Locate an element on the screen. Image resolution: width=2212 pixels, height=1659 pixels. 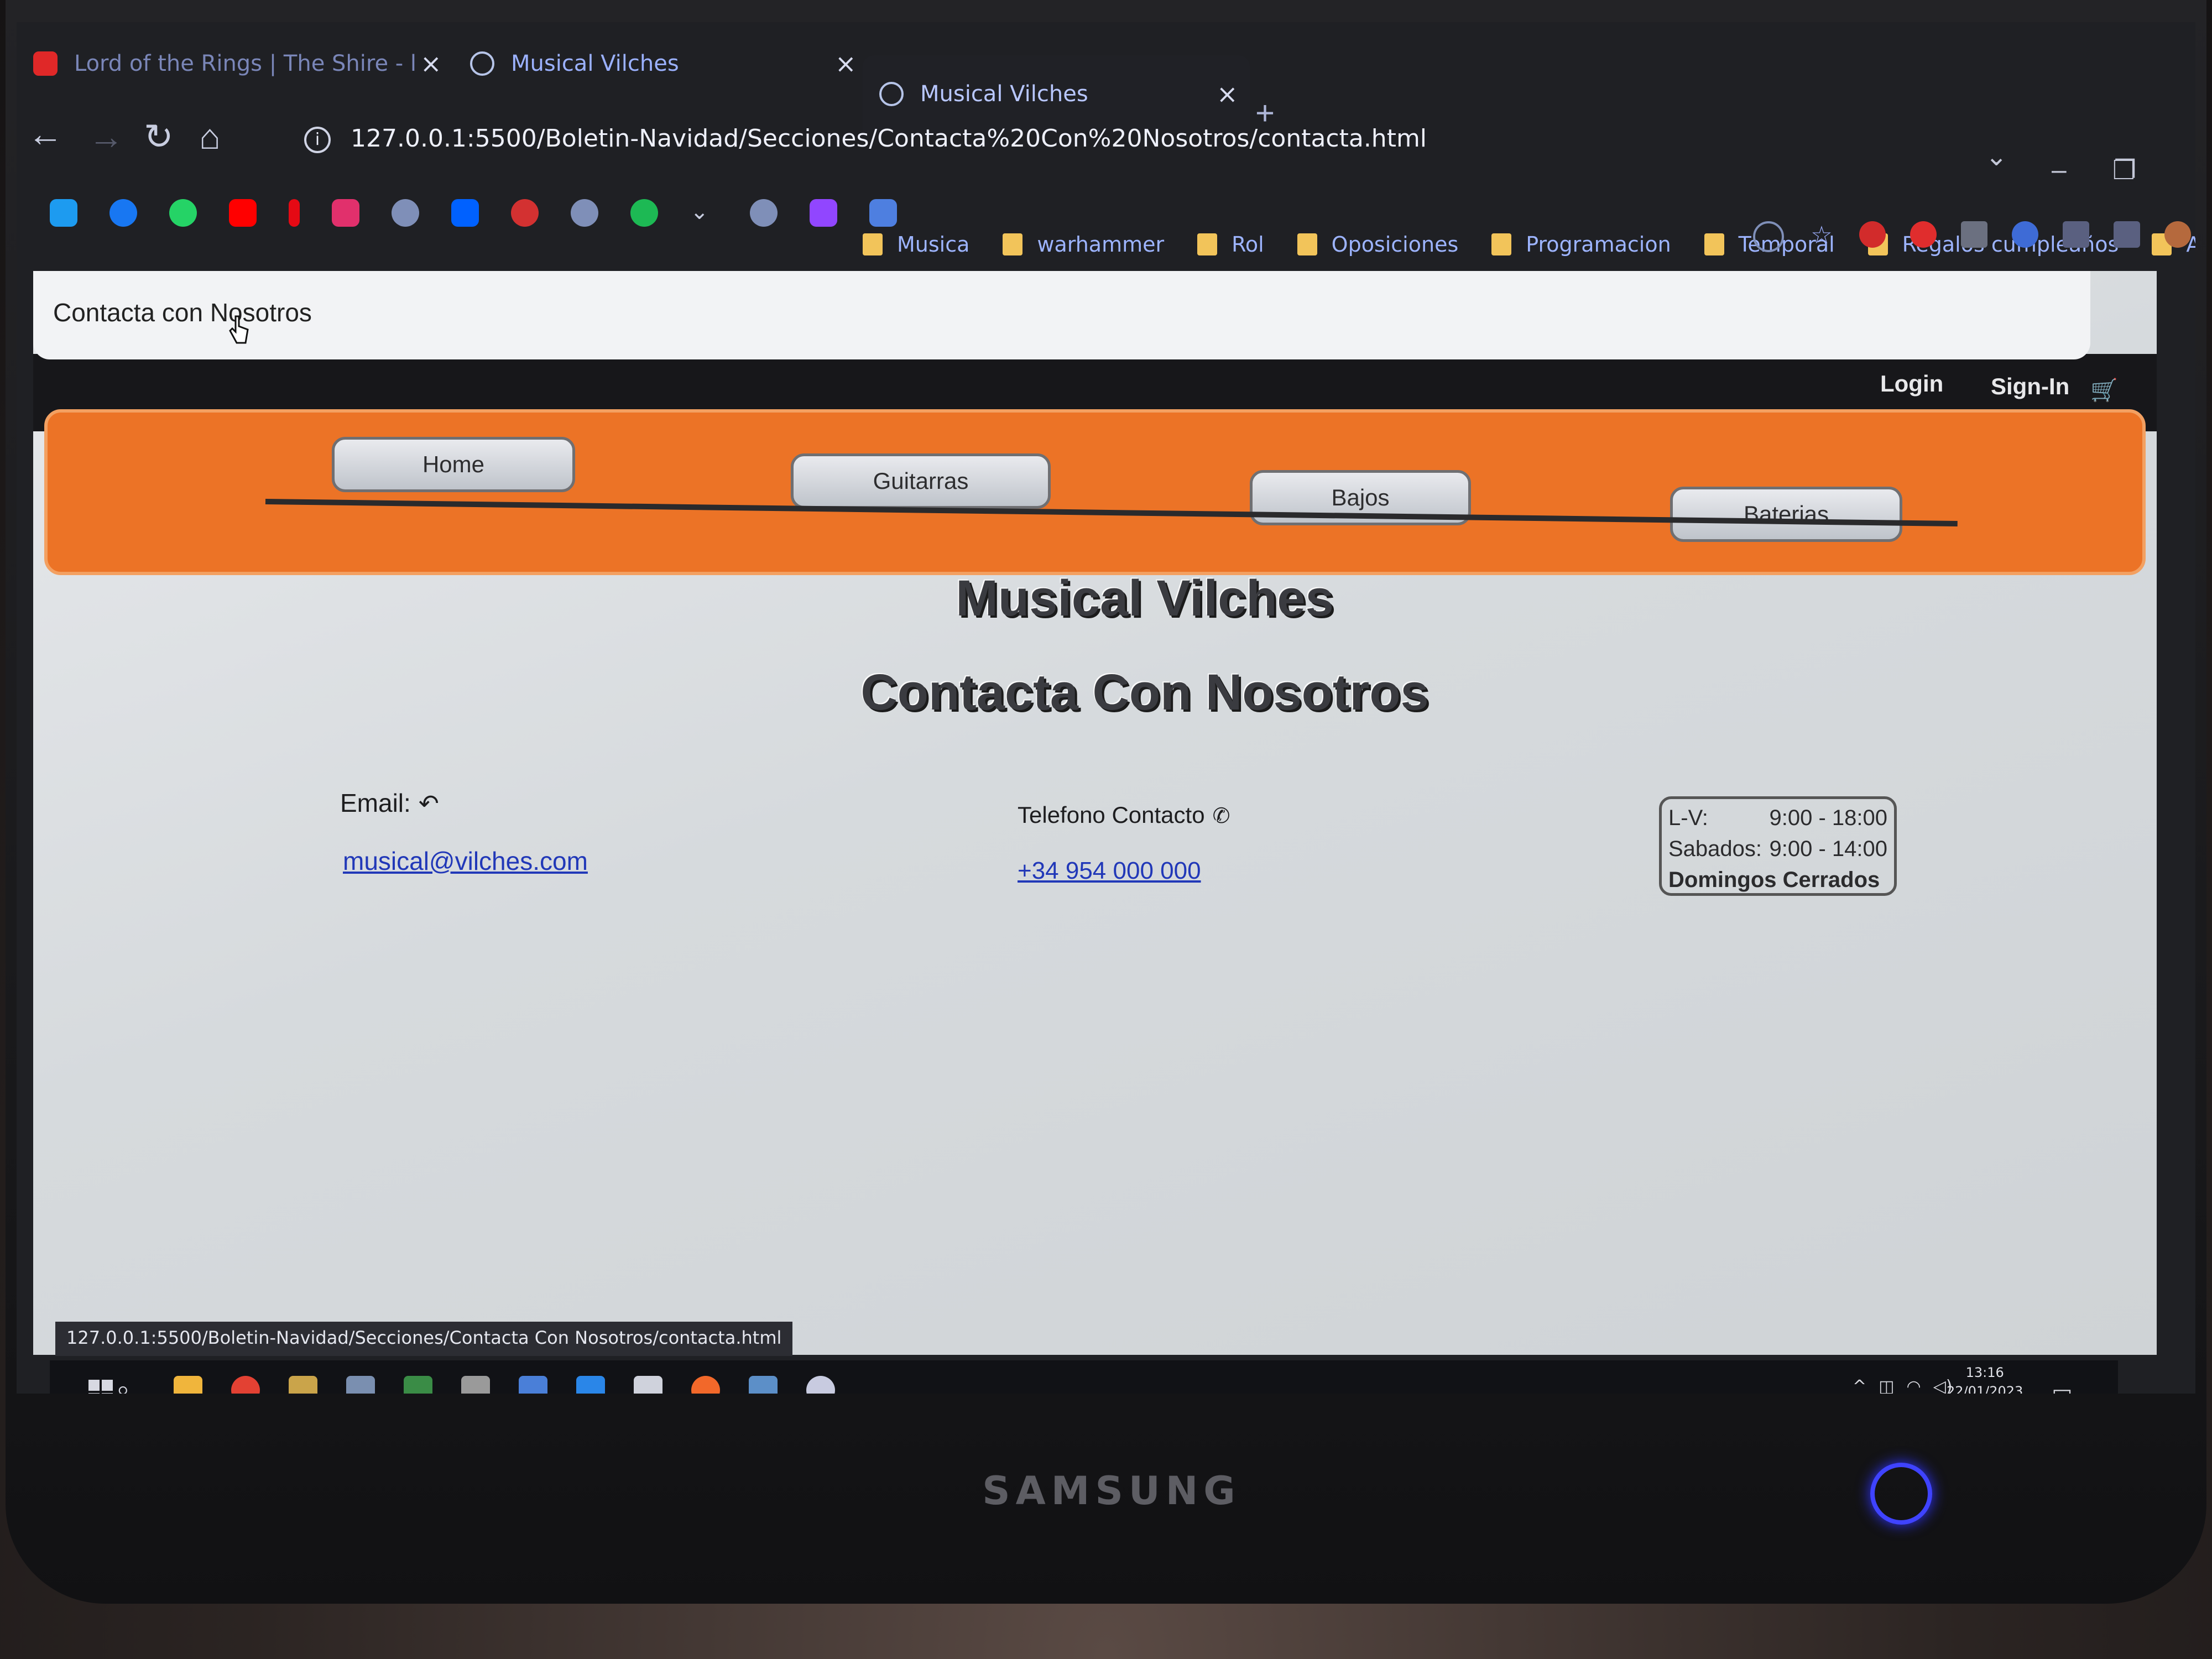
spreadsheet-icon is located at coordinates (418, 1385).